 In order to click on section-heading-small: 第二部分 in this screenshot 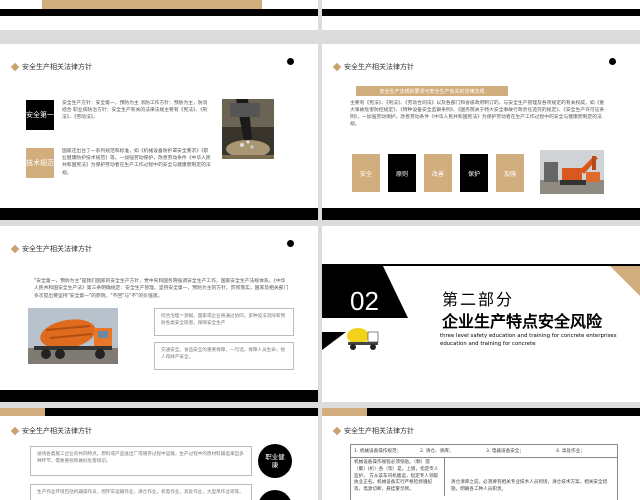, I will do `click(478, 299)`.